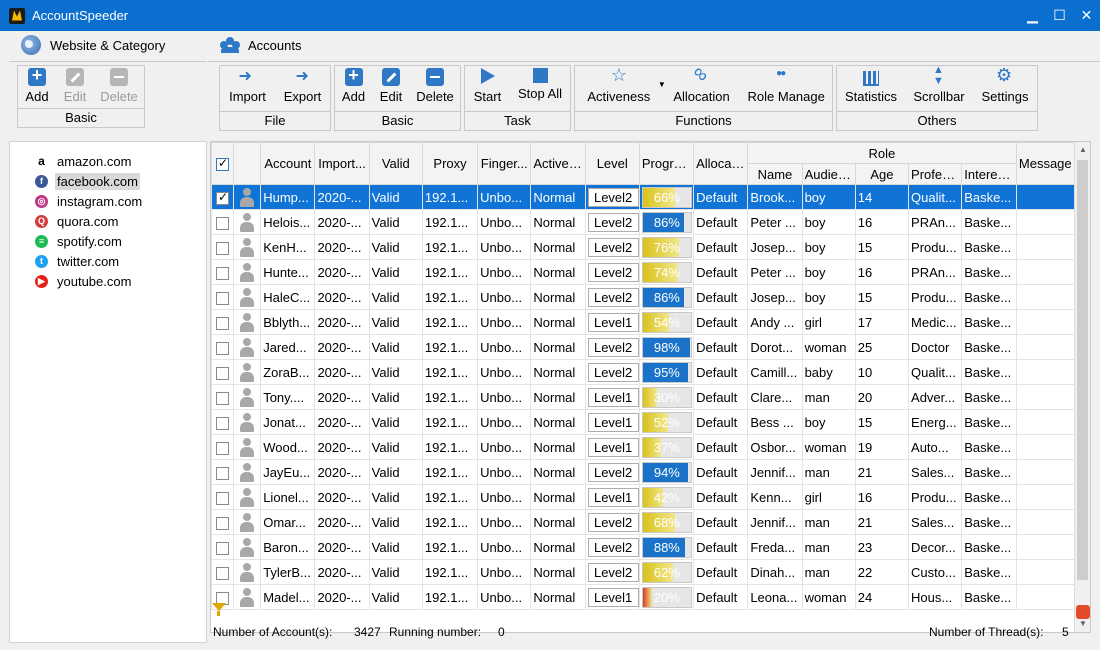 This screenshot has height=650, width=1100. What do you see at coordinates (1083, 612) in the screenshot?
I see `clear-filter-icon` at bounding box center [1083, 612].